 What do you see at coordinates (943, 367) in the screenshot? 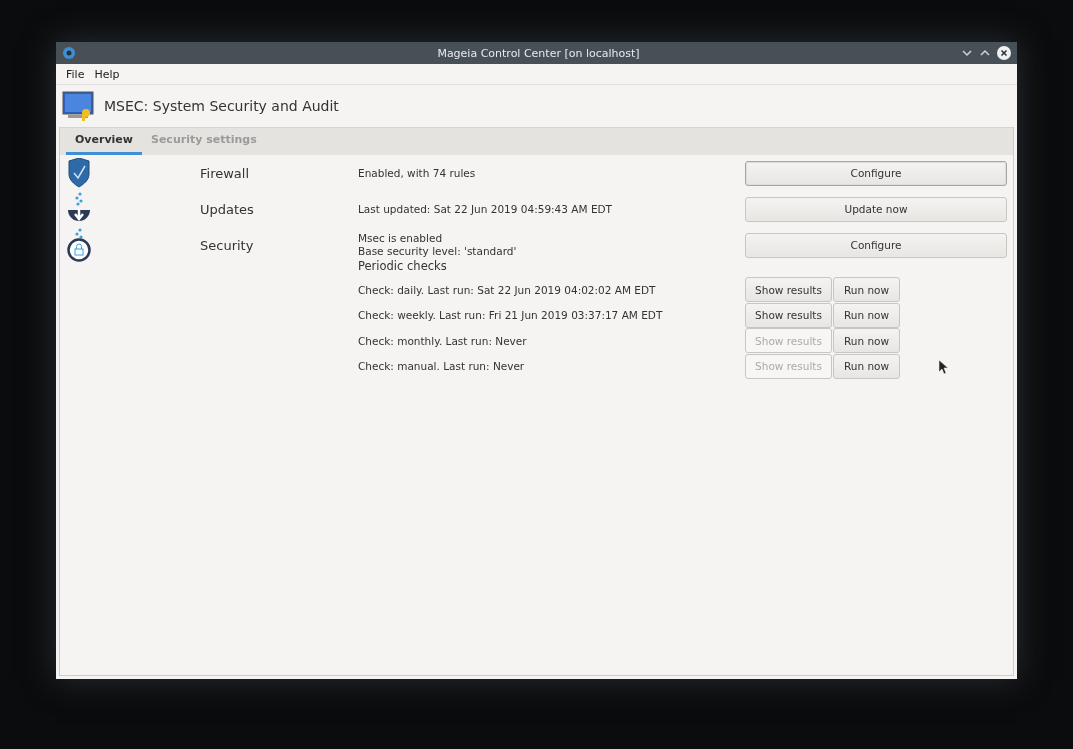
I see `mouse-pointer-icon` at bounding box center [943, 367].